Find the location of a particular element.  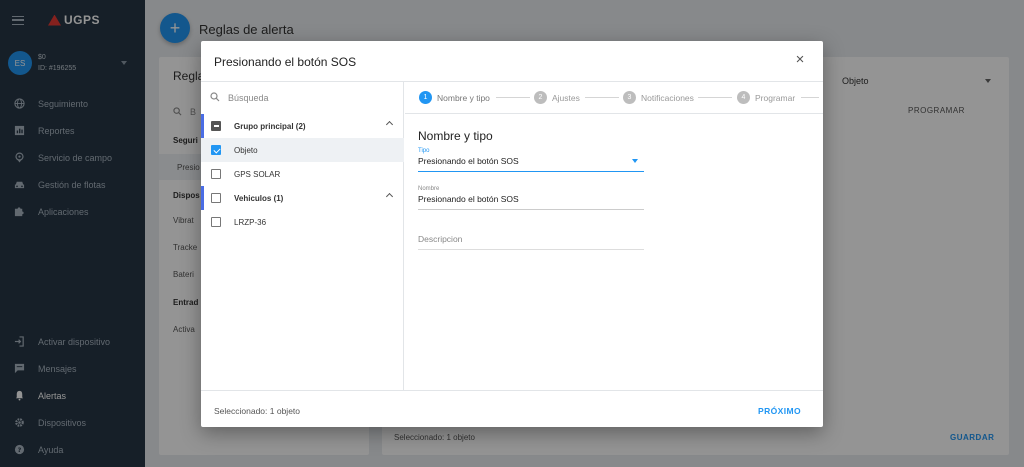

step-programar: 4 Programar is located at coordinates (766, 97).